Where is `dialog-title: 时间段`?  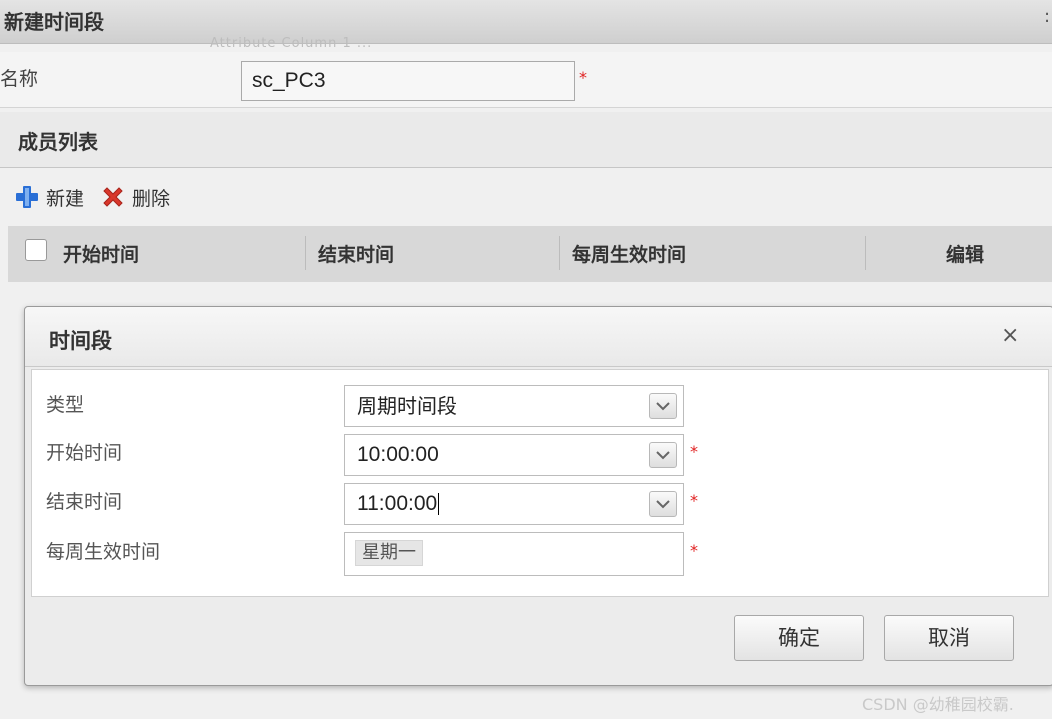 dialog-title: 时间段 is located at coordinates (80, 340).